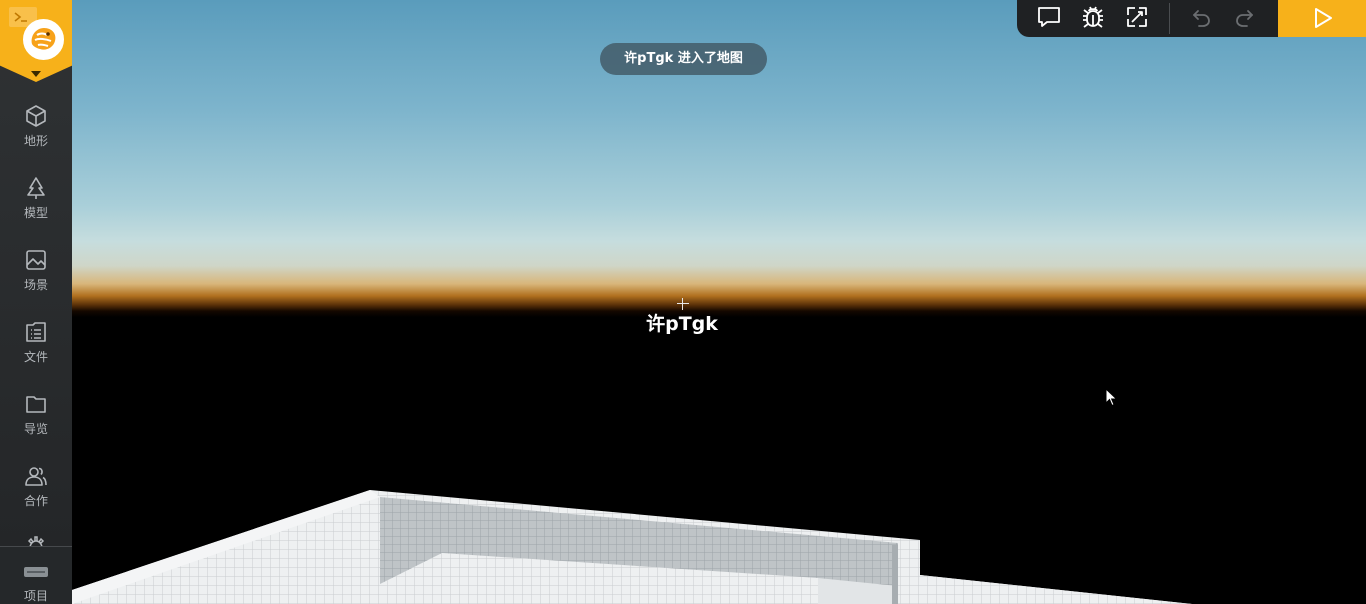 This screenshot has height=604, width=1366. Describe the element at coordinates (43, 39) in the screenshot. I see `dragon-avatar-icon` at that location.